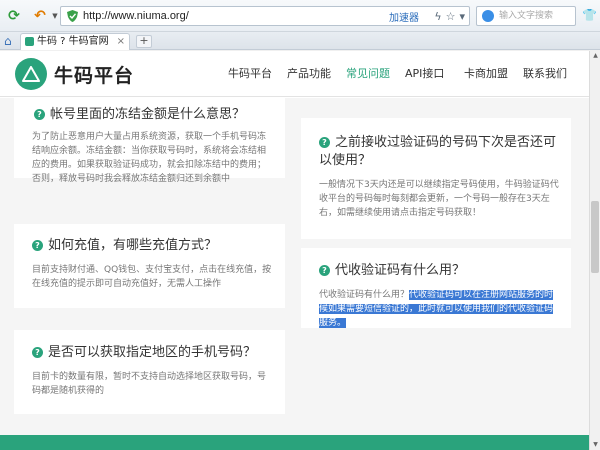  What do you see at coordinates (595, 56) in the screenshot?
I see `scroll-up-icon: ▲` at bounding box center [595, 56].